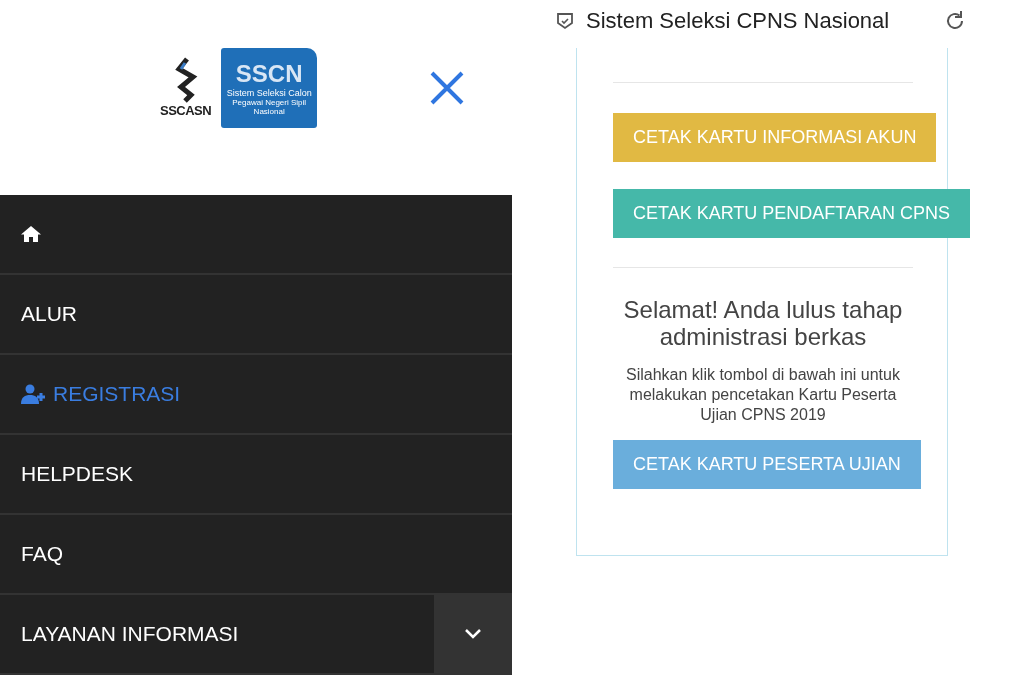 Image resolution: width=1014 pixels, height=675 pixels. What do you see at coordinates (447, 87) in the screenshot?
I see `close-icon` at bounding box center [447, 87].